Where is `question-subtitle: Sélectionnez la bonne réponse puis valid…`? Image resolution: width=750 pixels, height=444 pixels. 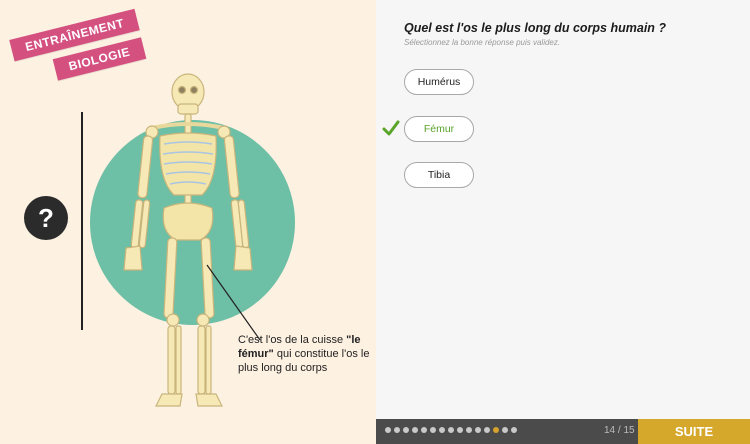
question-subtitle: Sélectionnez la bonne réponse puis valid… is located at coordinates (482, 42).